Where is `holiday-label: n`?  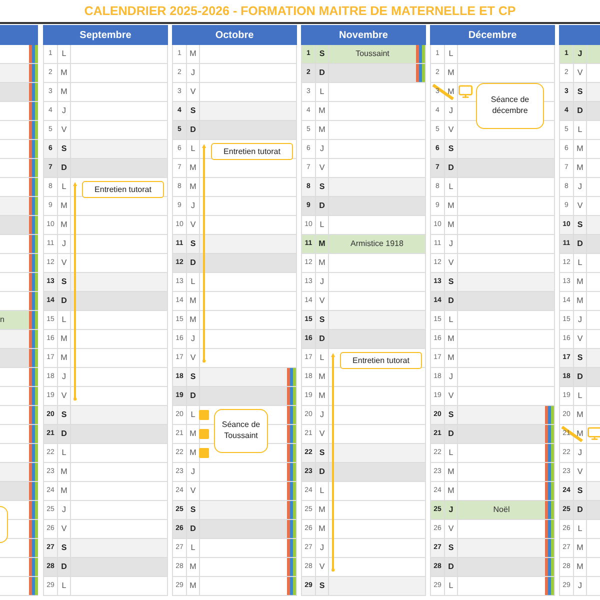
holiday-label: n is located at coordinates (2, 320).